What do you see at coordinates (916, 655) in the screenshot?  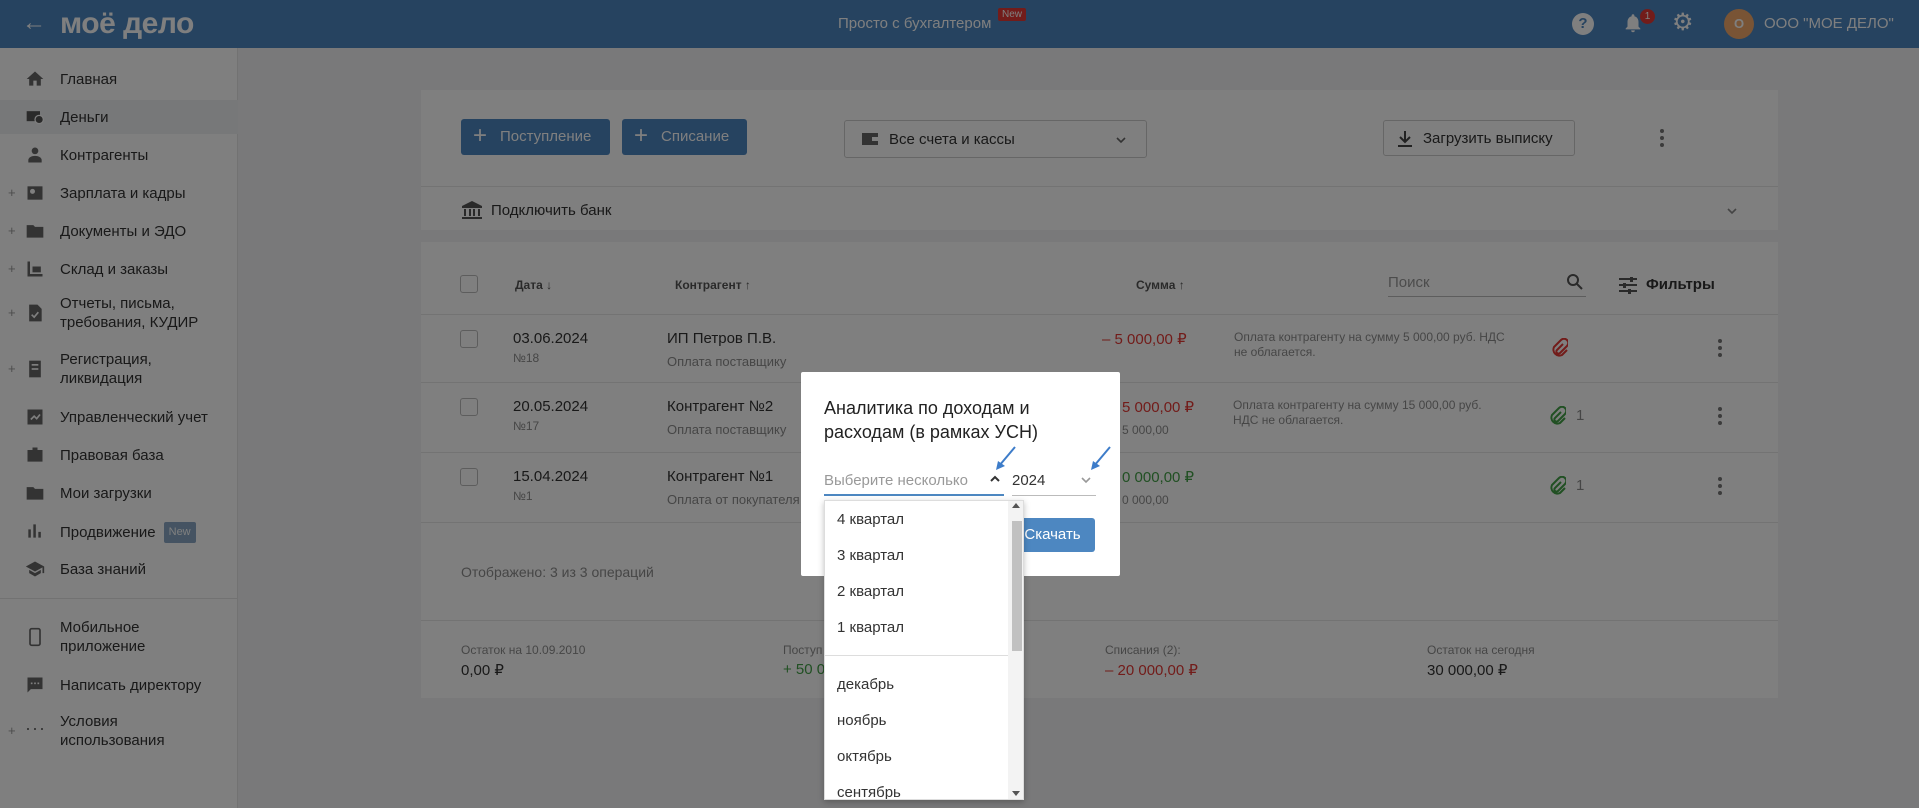 I see `dropdown-divider` at bounding box center [916, 655].